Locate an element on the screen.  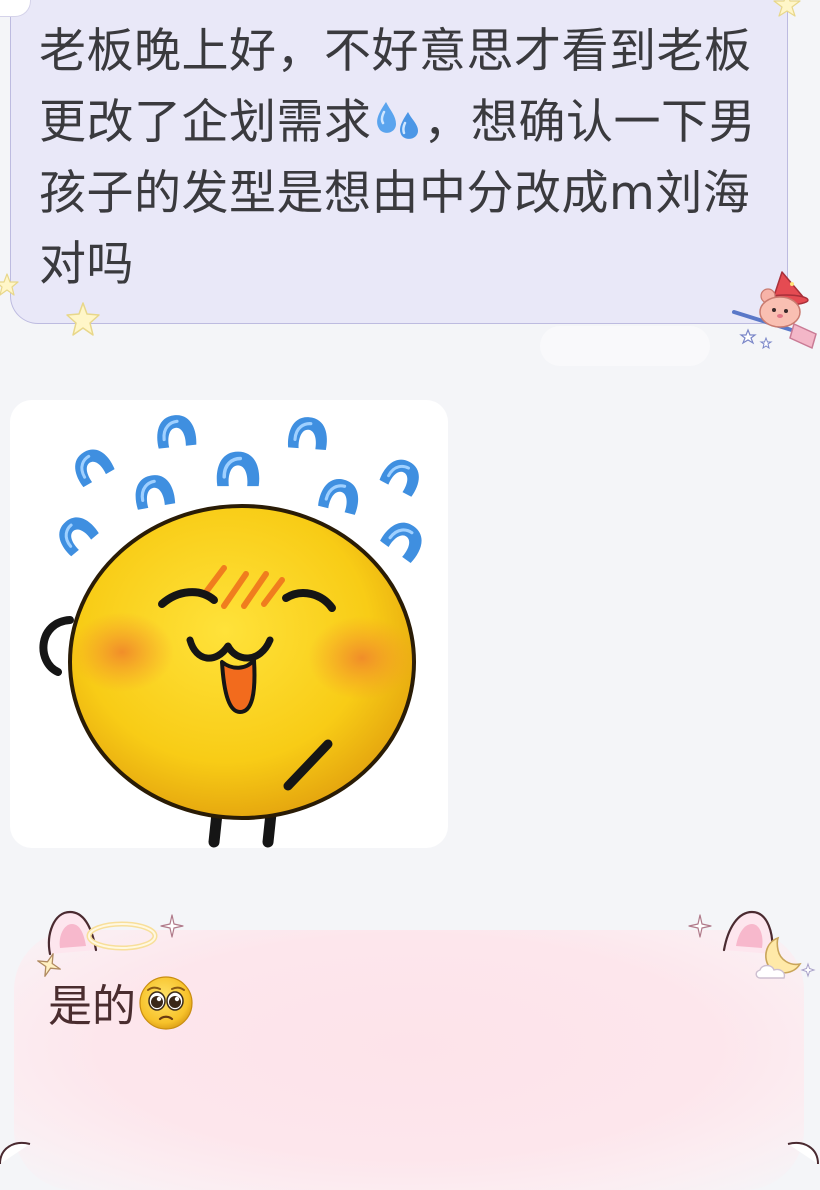
sweat-droplets-icon is located at coordinates (397, 120).